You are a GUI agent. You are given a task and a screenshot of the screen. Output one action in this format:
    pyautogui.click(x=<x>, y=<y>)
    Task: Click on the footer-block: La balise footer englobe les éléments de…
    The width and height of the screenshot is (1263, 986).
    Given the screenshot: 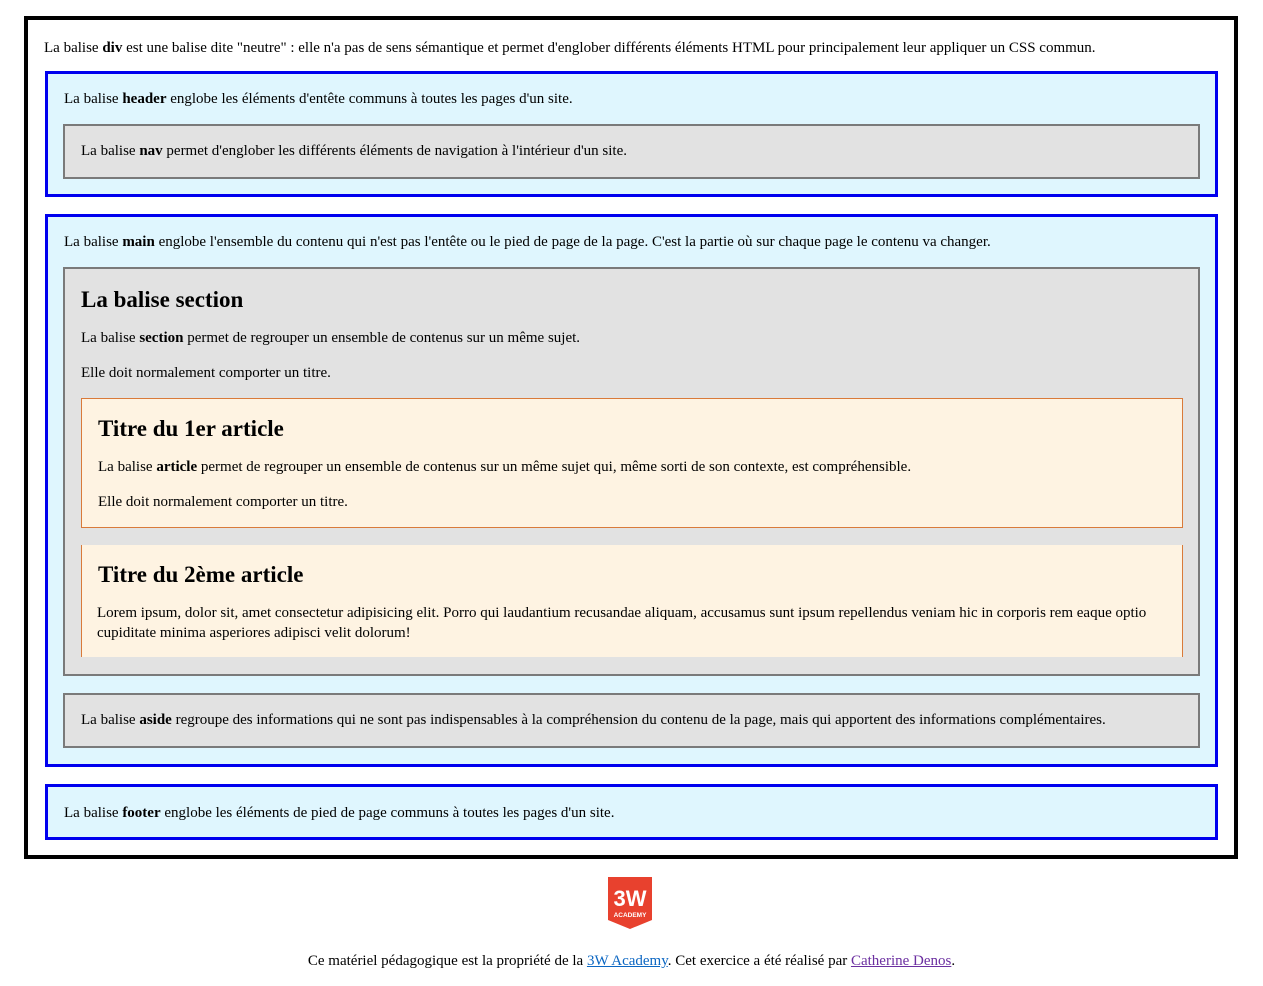 What is the action you would take?
    pyautogui.click(x=631, y=812)
    